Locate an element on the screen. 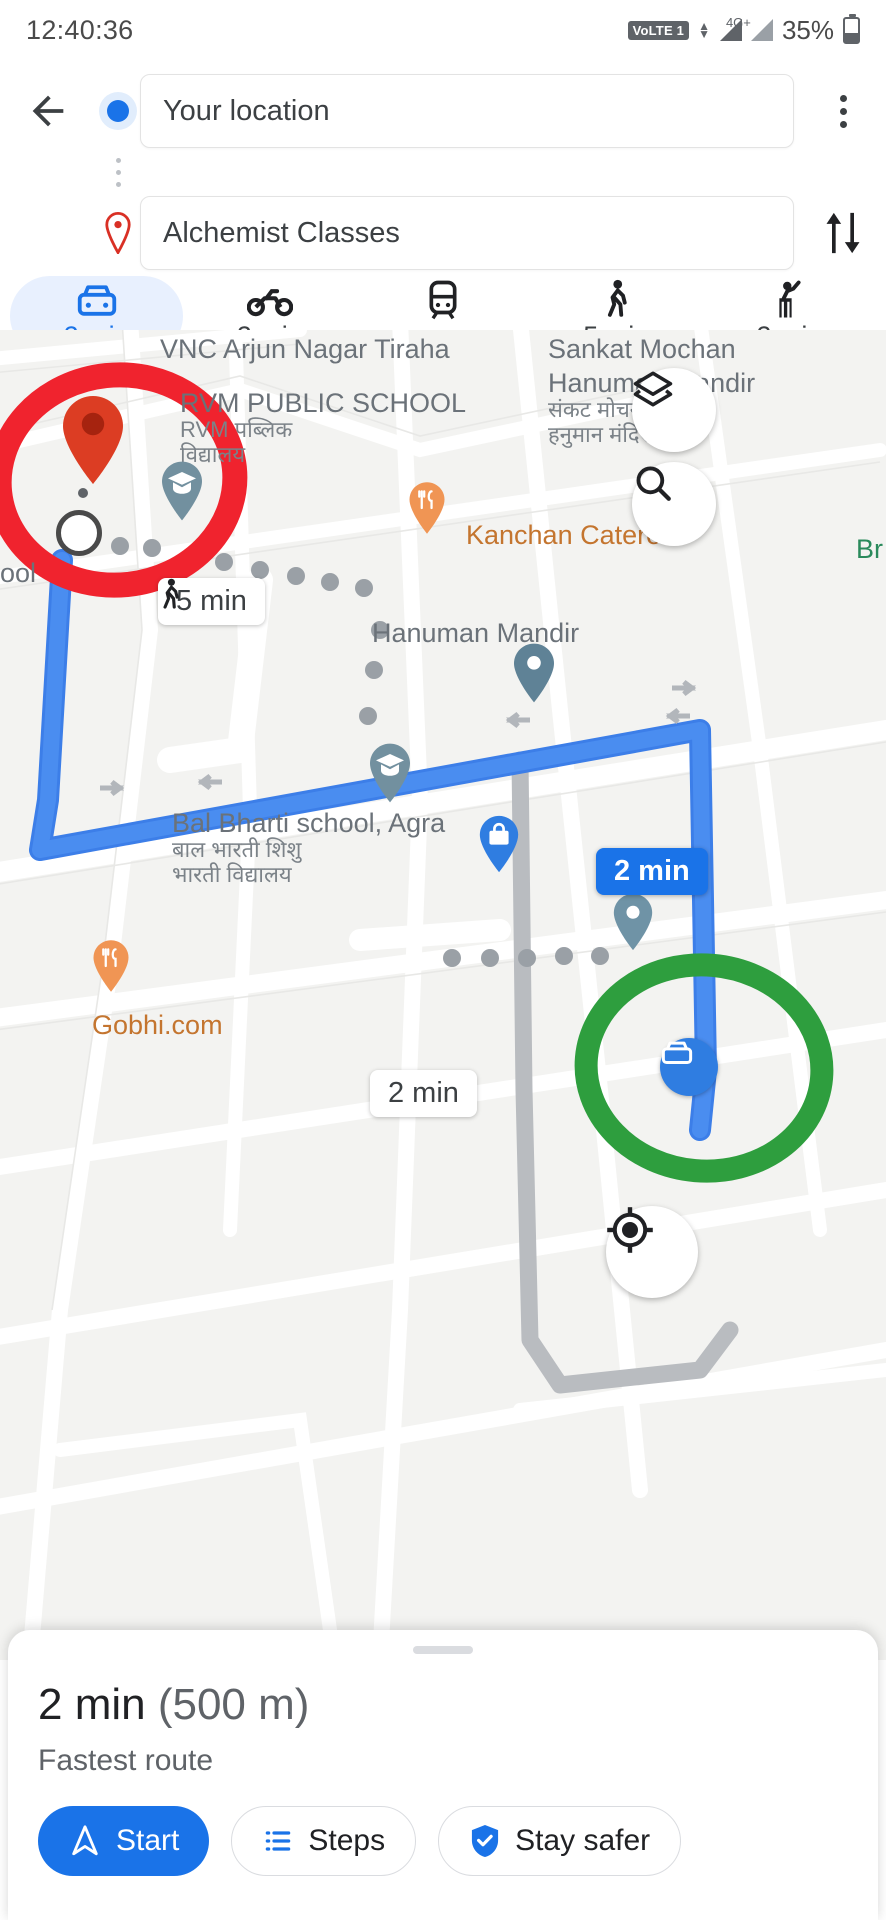 The width and height of the screenshot is (886, 1920). car-position-marker is located at coordinates (689, 1067).